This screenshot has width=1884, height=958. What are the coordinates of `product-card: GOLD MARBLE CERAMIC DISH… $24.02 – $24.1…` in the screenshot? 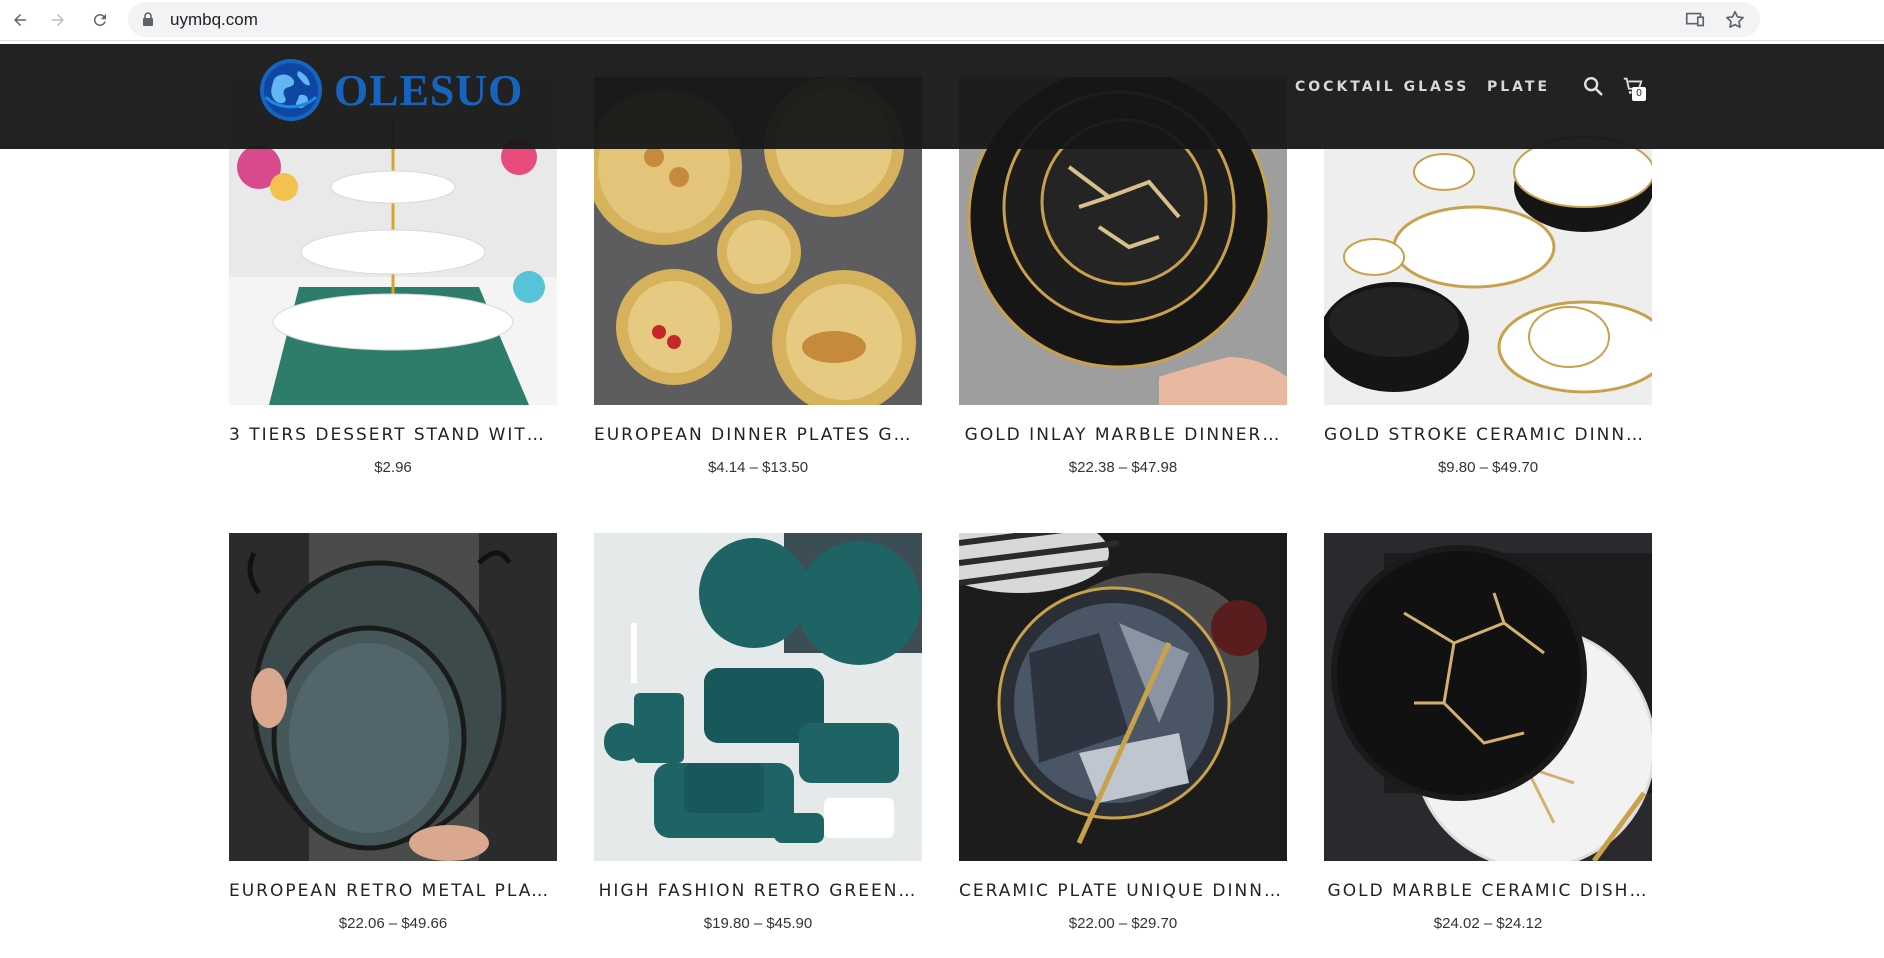 It's located at (1488, 732).